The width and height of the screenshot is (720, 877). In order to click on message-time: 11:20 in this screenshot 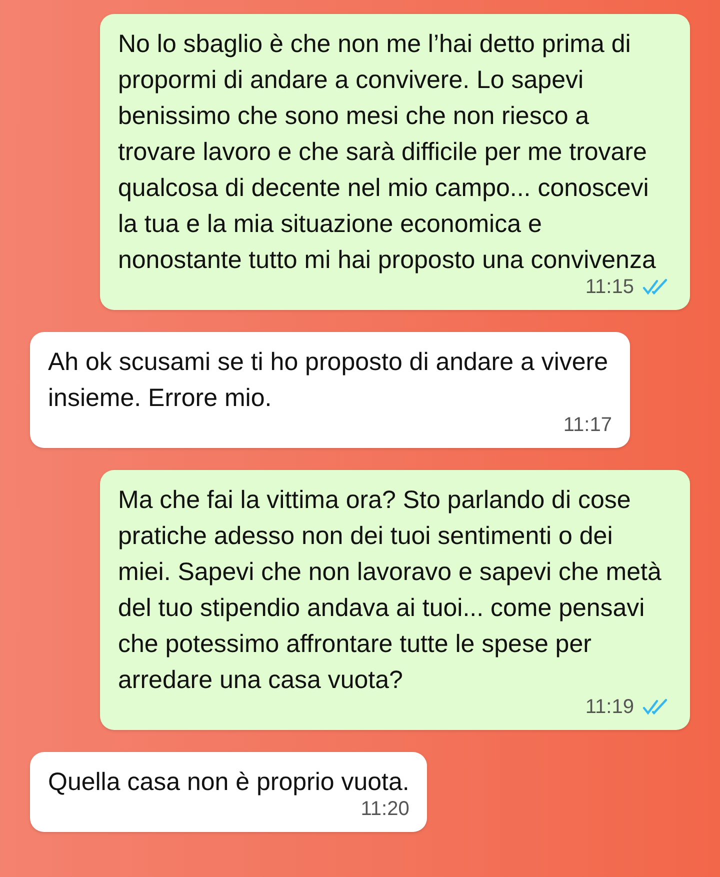, I will do `click(385, 809)`.